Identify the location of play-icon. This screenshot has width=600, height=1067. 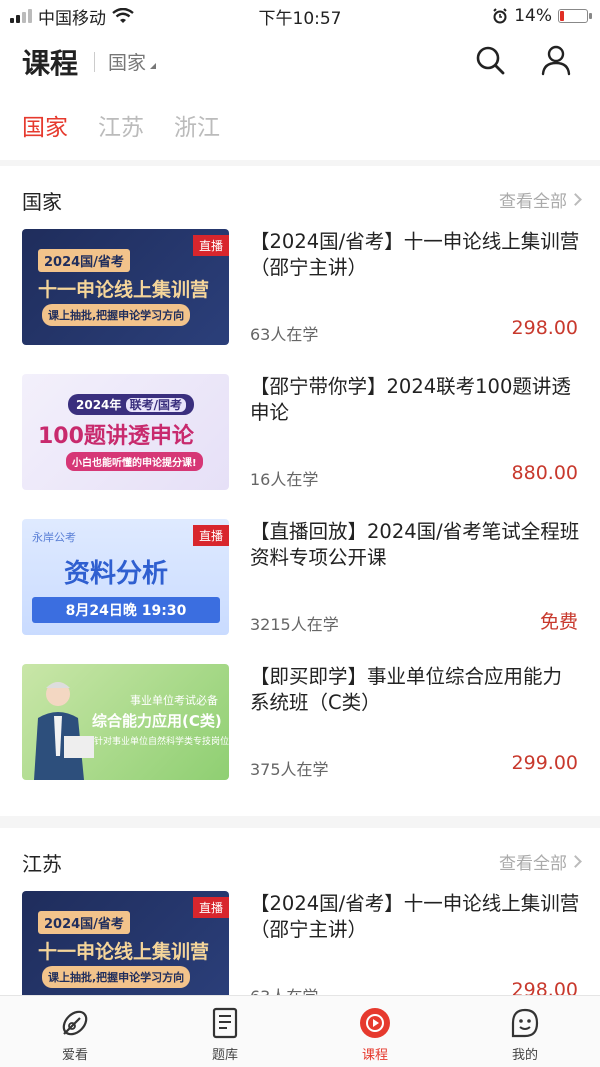
(375, 1023).